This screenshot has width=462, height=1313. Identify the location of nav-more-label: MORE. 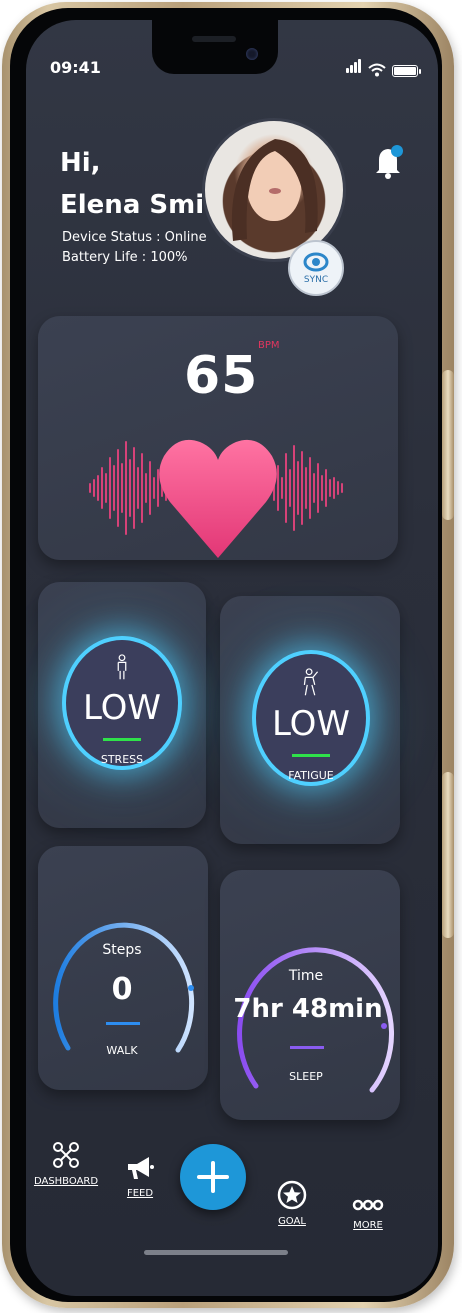
(368, 1225).